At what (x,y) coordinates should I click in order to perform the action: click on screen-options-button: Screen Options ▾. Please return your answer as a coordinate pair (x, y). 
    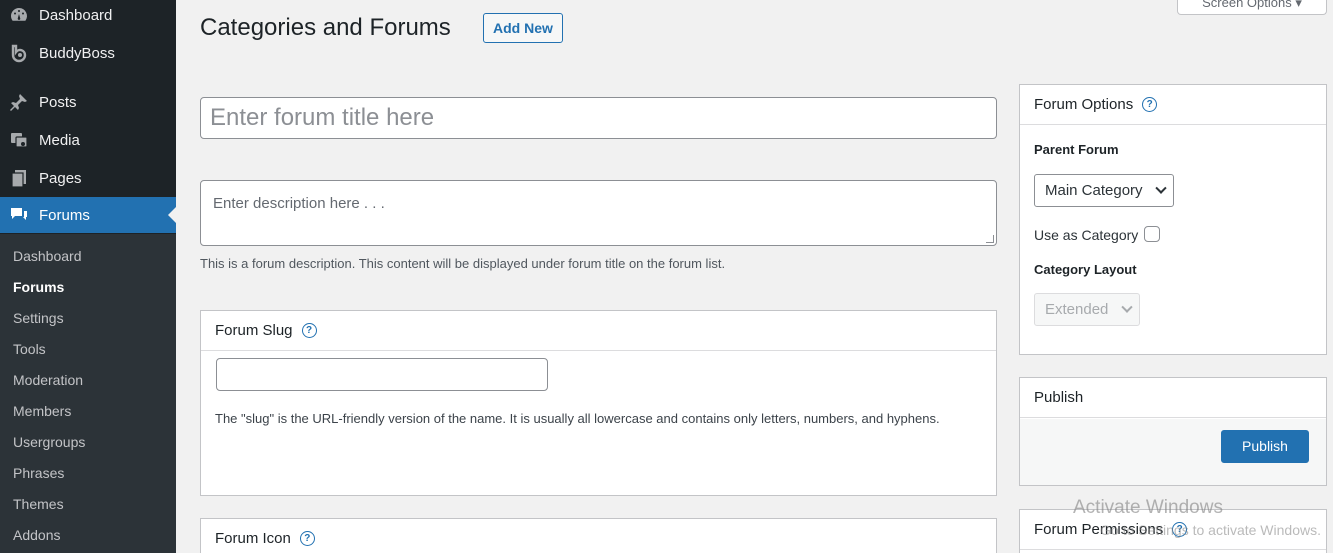
    Looking at the image, I should click on (1252, 7).